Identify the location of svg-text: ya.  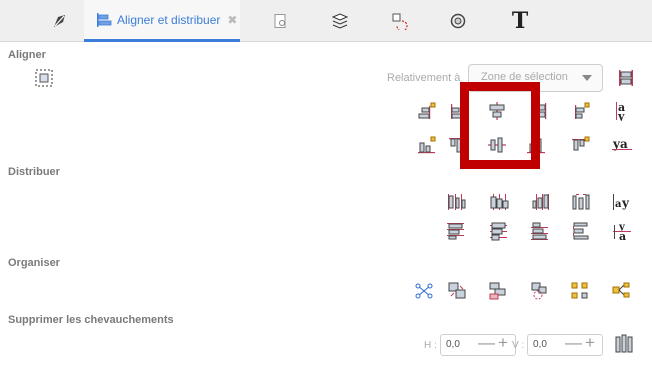
(620, 144).